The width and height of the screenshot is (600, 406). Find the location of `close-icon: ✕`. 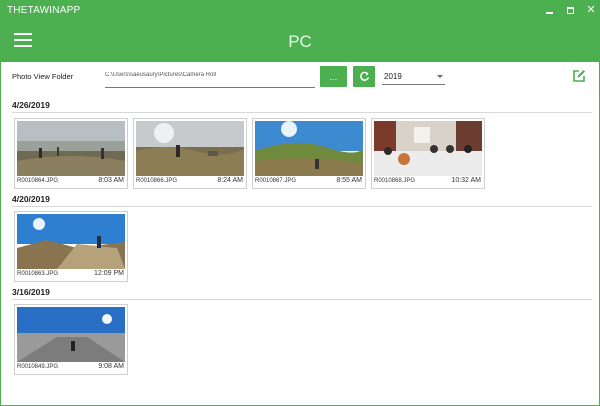

close-icon: ✕ is located at coordinates (591, 9).